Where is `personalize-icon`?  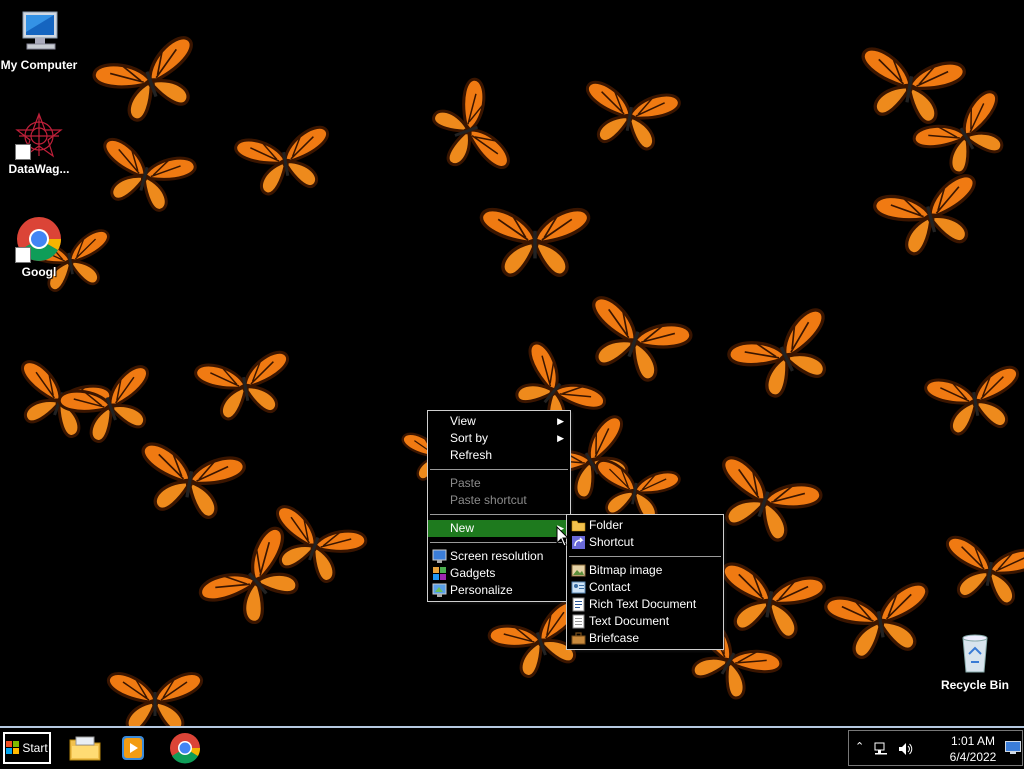 personalize-icon is located at coordinates (439, 590).